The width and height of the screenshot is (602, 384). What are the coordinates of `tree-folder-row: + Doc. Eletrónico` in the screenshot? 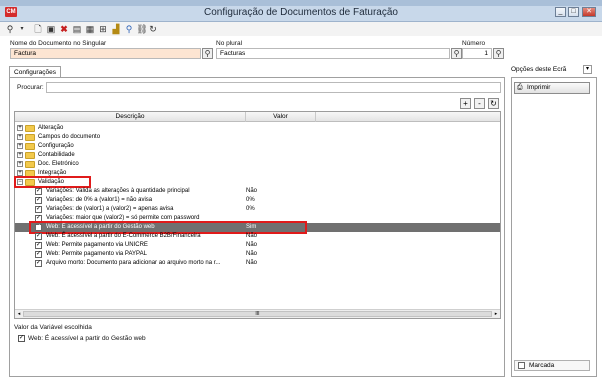 It's located at (257, 164).